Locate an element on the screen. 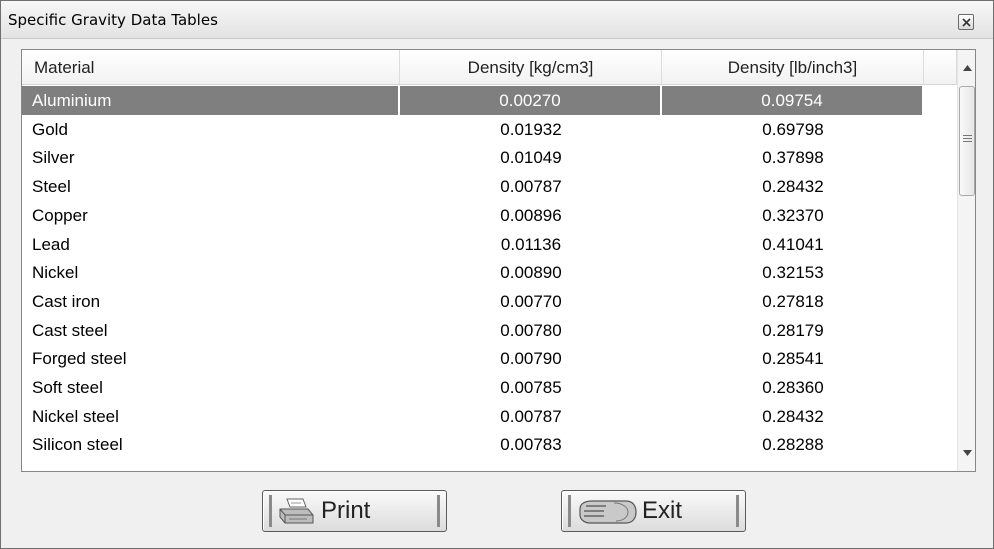 The width and height of the screenshot is (994, 549). table-row: Aluminium 0.00270 0.09754 is located at coordinates (489, 100).